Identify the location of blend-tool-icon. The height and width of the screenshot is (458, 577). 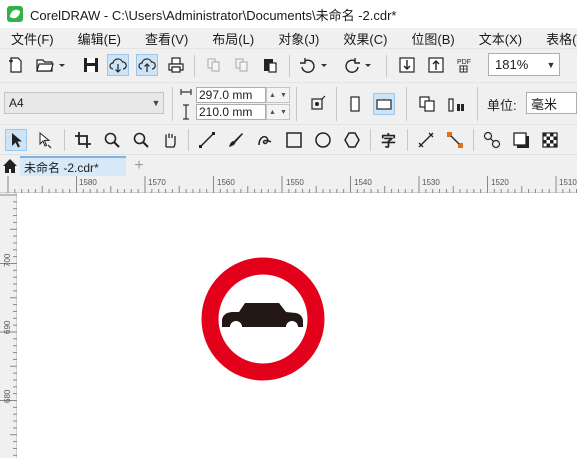
(492, 140).